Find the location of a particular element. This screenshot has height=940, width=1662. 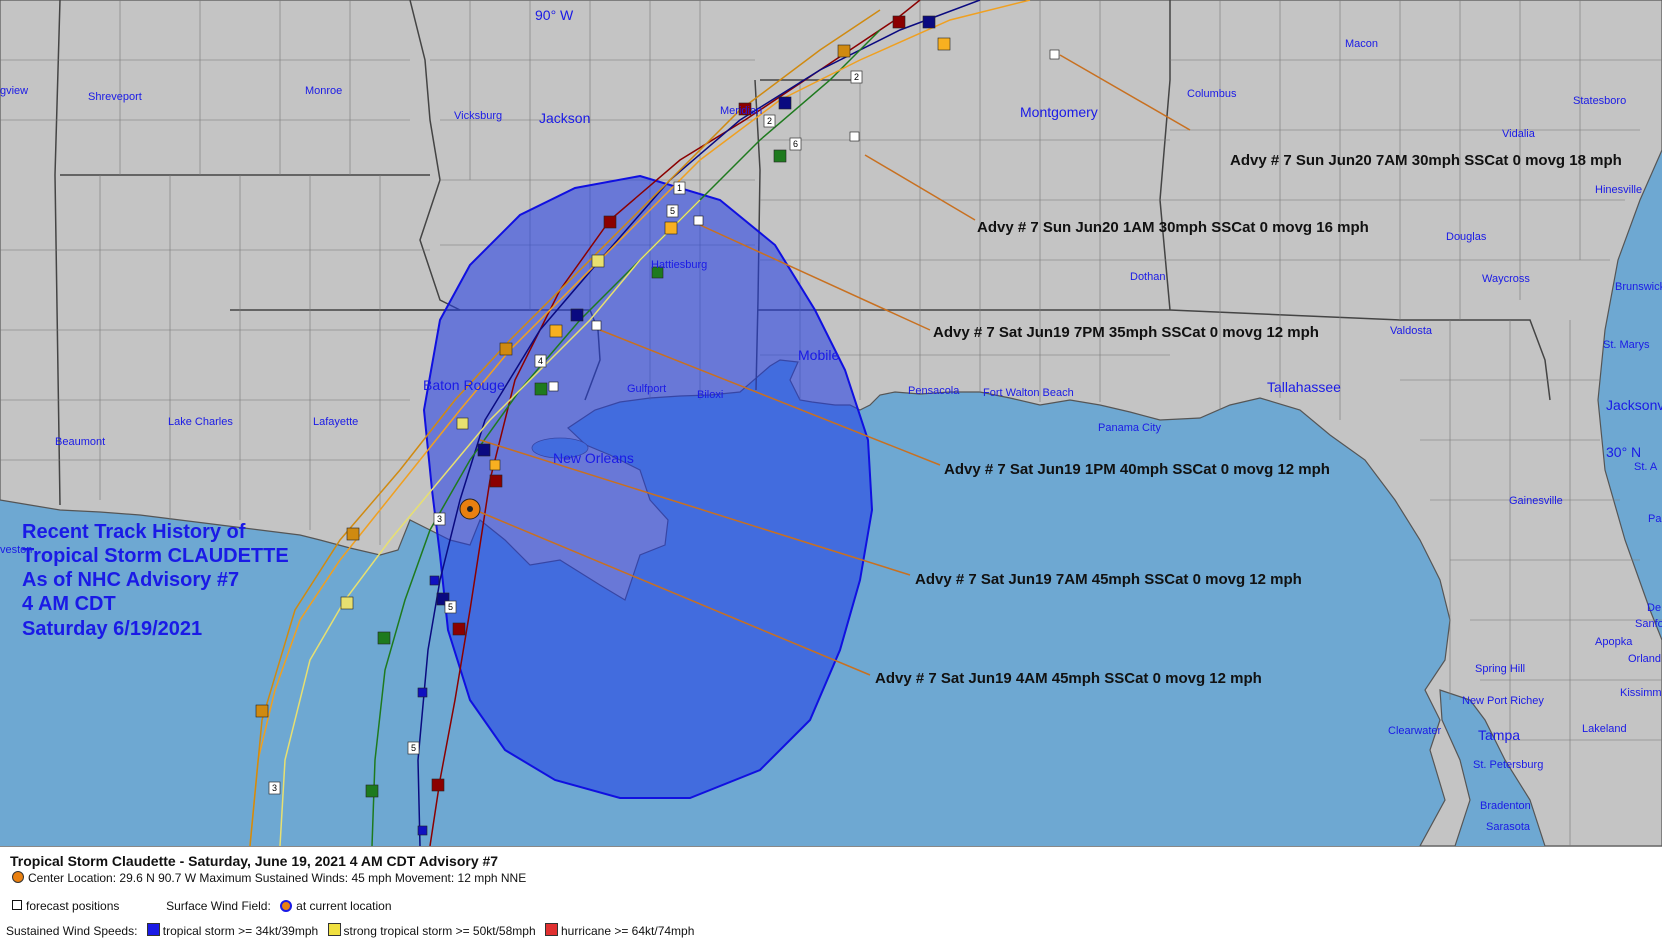

latitude-label: 30° N is located at coordinates (1623, 452).